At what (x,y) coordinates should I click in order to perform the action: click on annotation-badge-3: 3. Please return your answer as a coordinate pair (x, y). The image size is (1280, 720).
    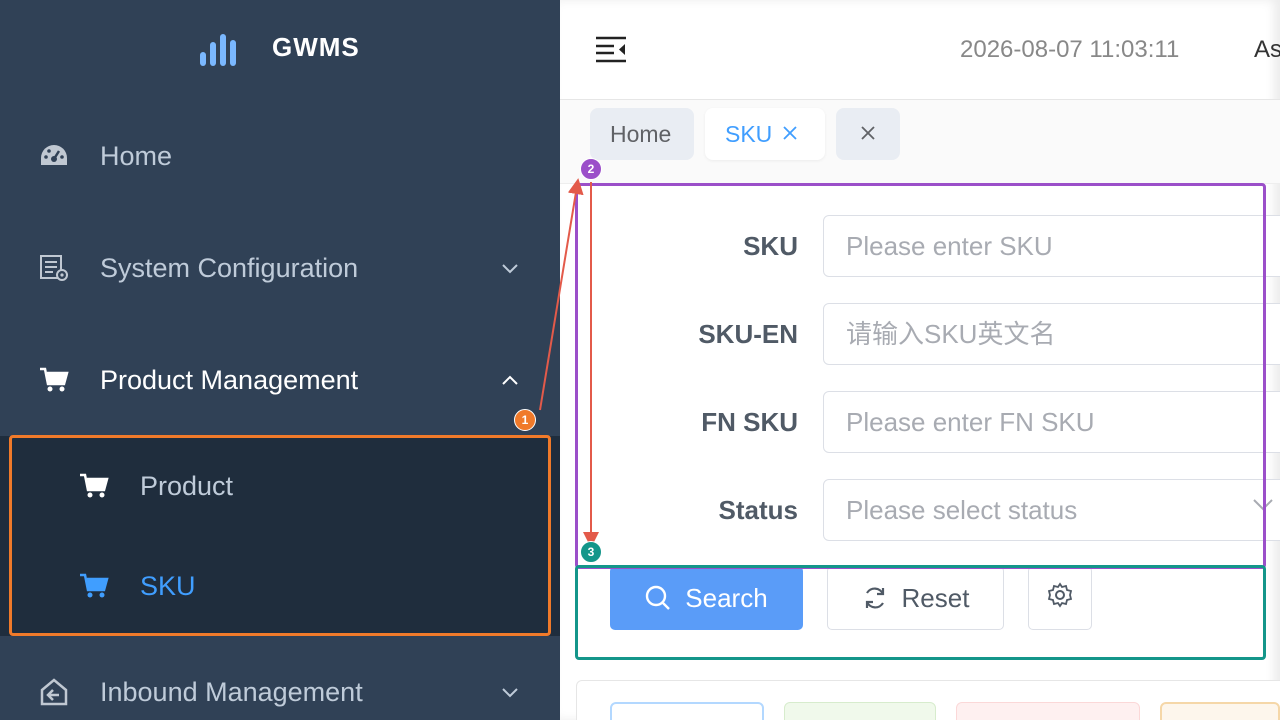
    Looking at the image, I should click on (591, 552).